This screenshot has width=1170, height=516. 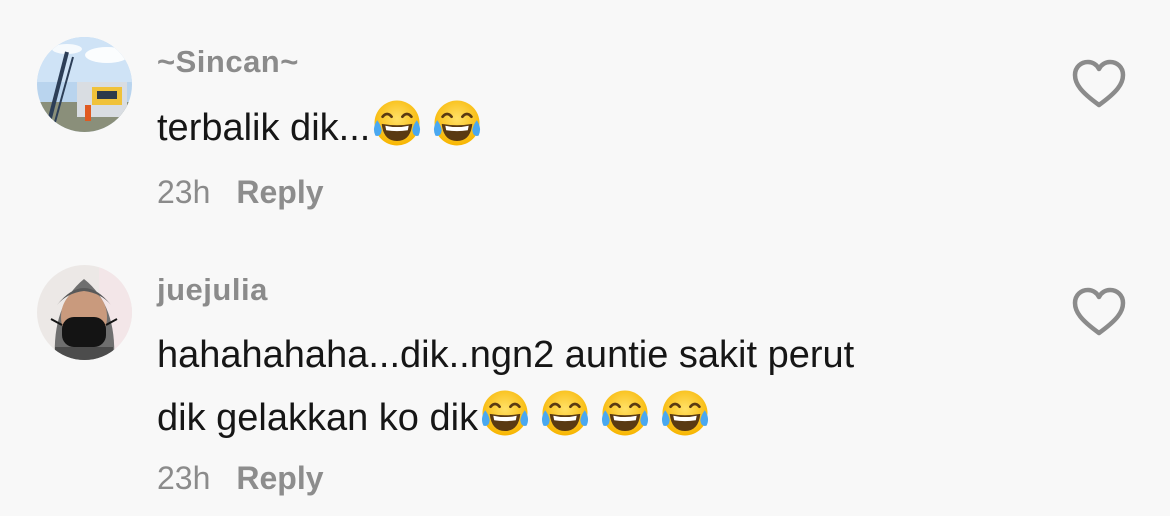 I want to click on comment-username: juejulia, so click(x=212, y=290).